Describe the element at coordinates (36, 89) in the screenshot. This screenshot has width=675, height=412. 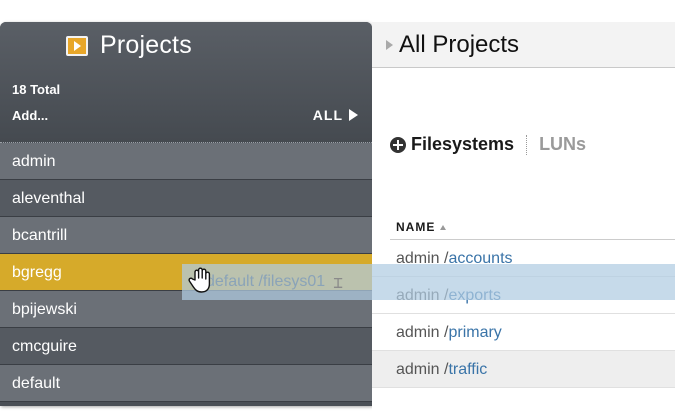
I see `total-count: 18 Total` at that location.